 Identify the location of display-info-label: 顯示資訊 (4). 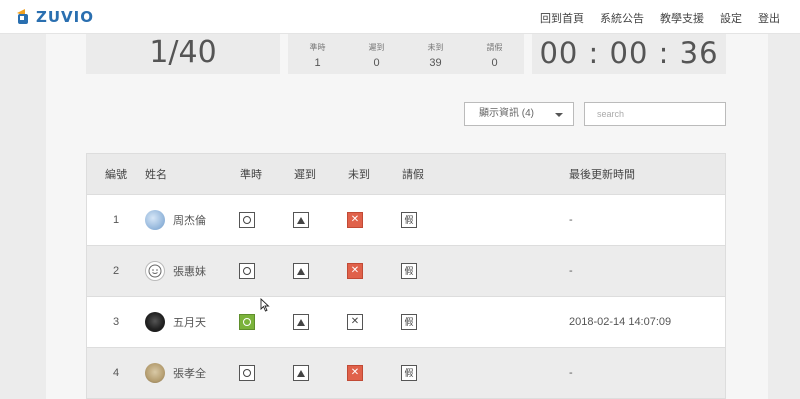
(506, 113).